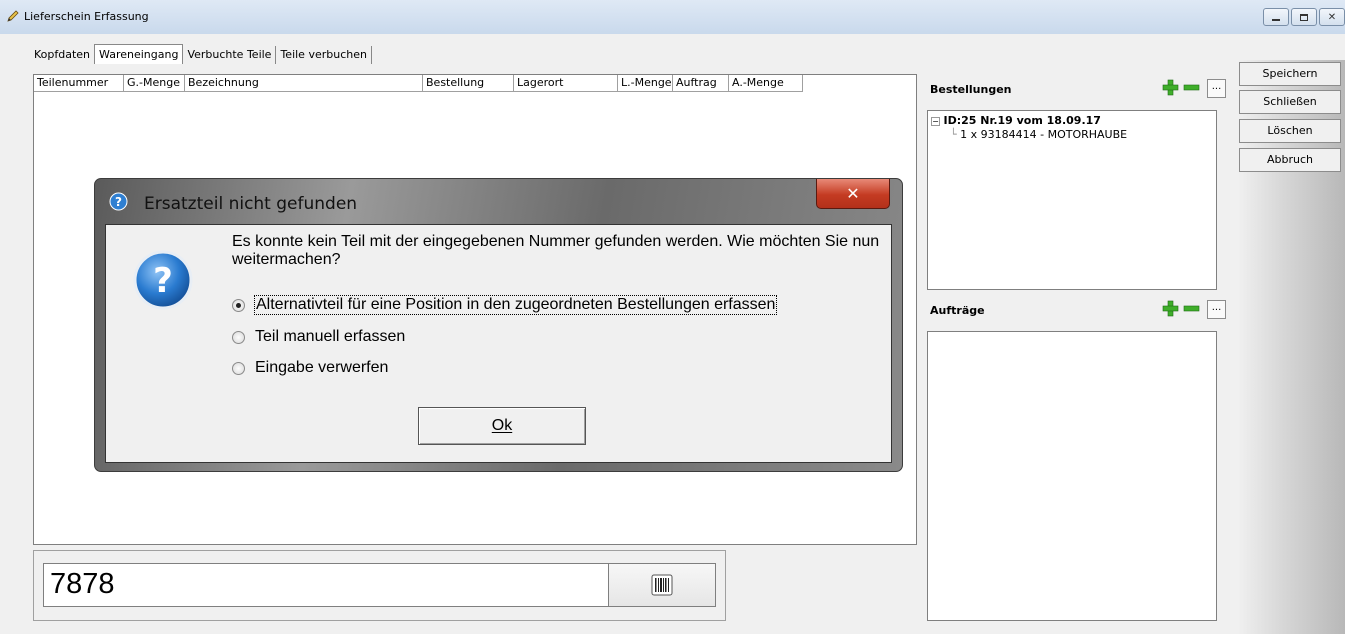  I want to click on dialog-close-button: ✕, so click(853, 194).